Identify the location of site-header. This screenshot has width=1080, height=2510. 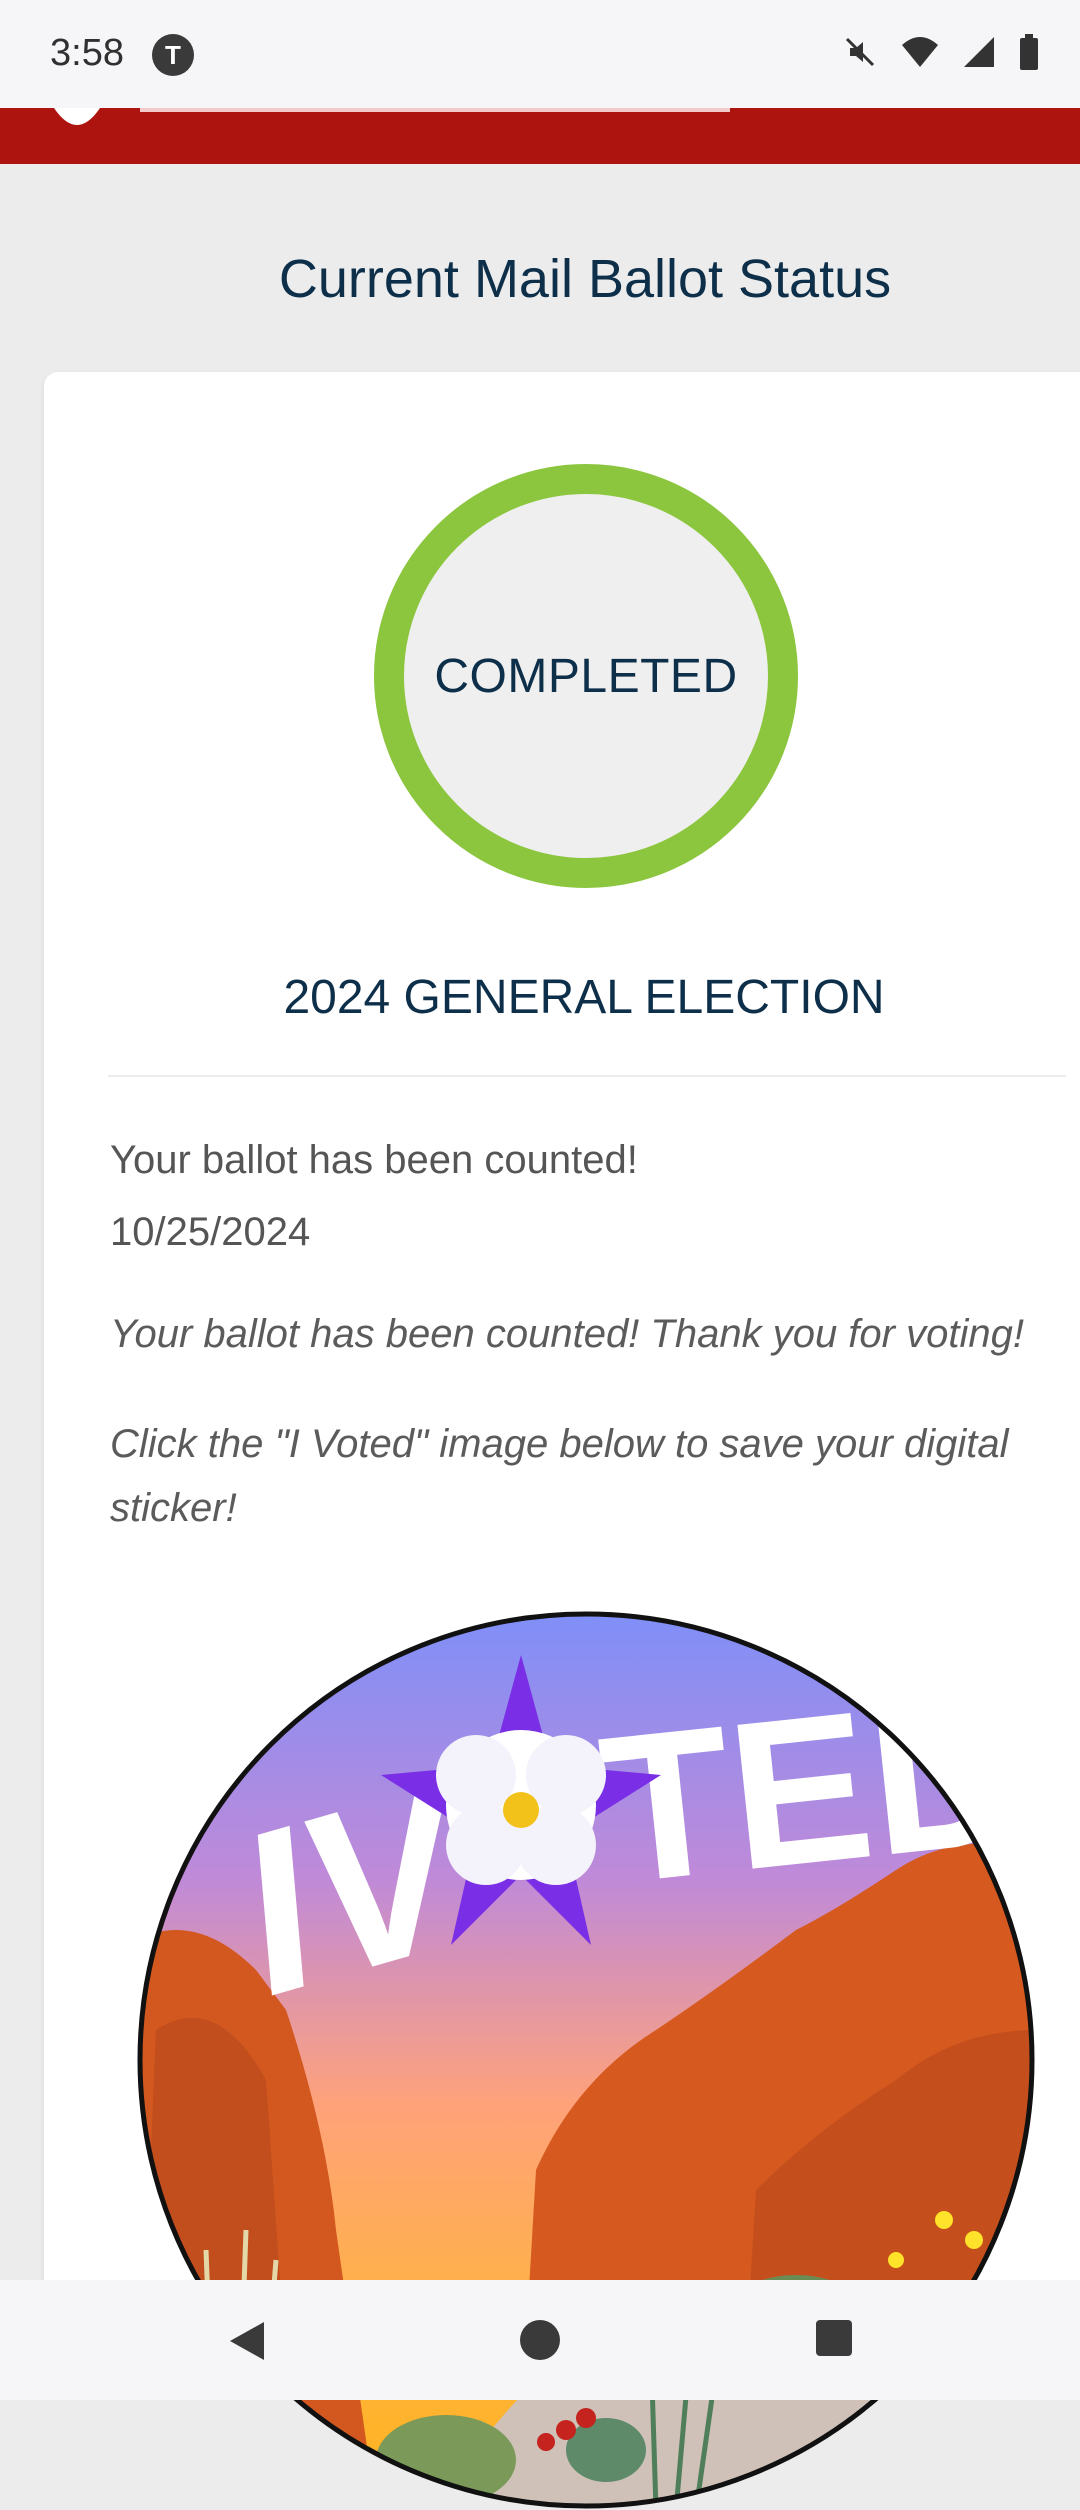
(540, 136).